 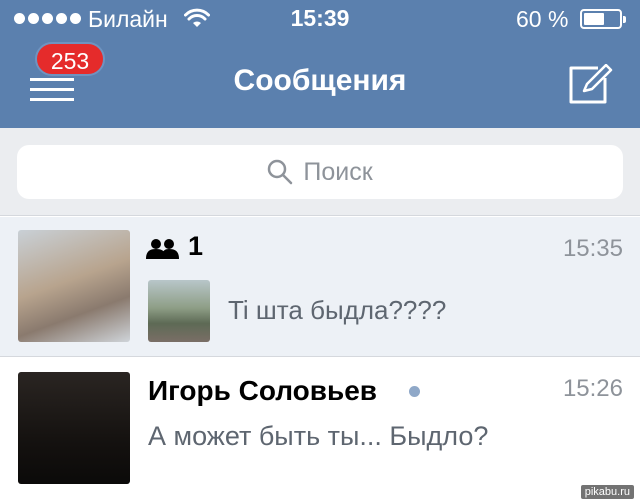 What do you see at coordinates (591, 84) in the screenshot?
I see `compose-icon` at bounding box center [591, 84].